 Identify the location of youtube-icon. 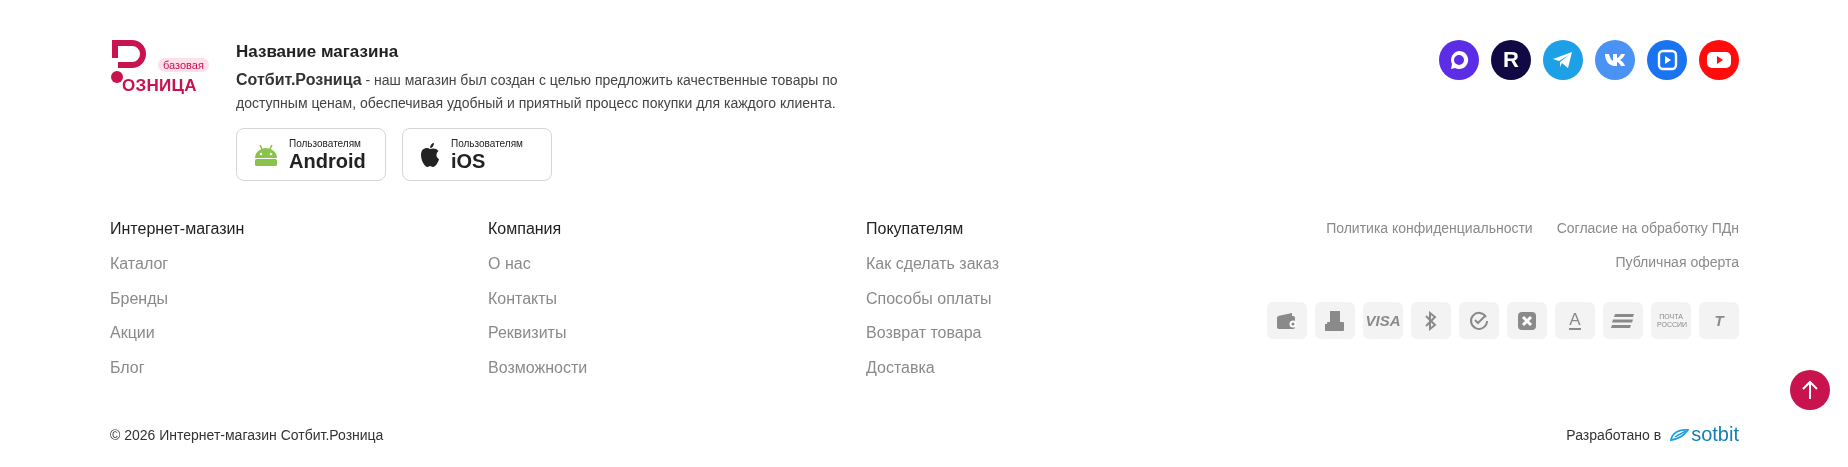
(1719, 60).